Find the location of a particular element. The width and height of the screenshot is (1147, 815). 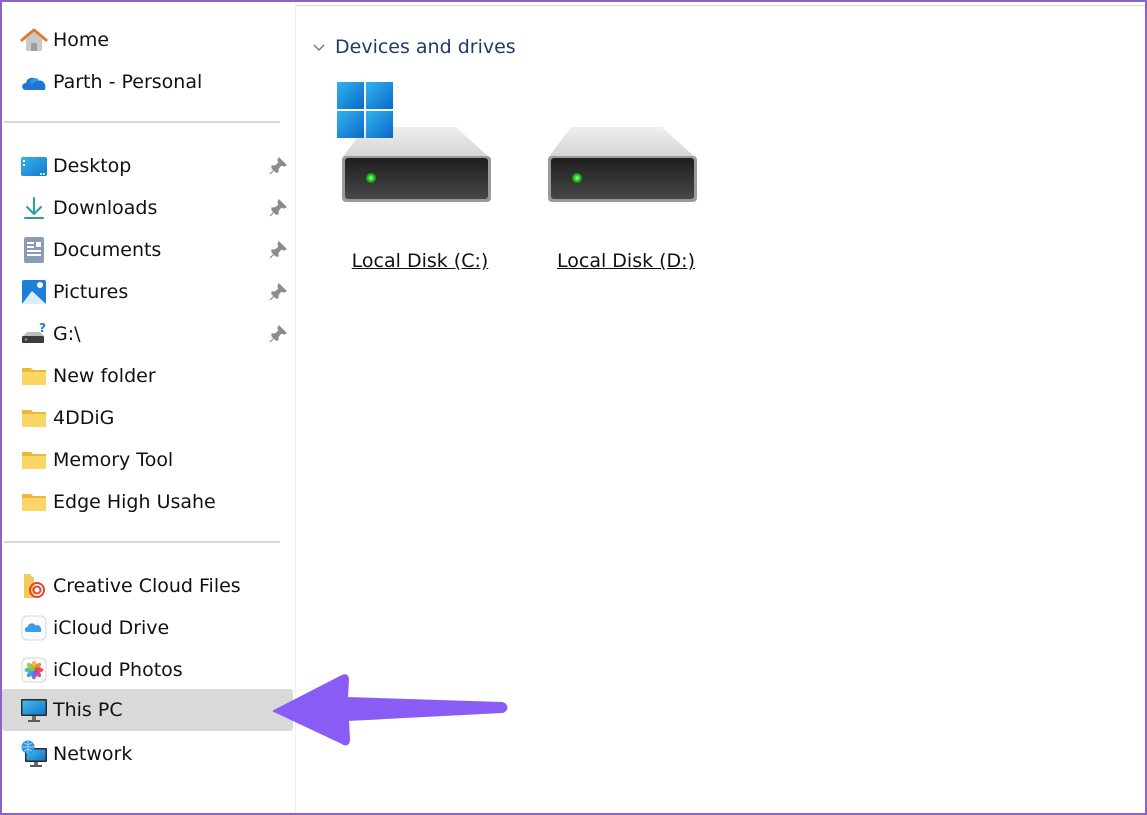

hard-drive-icon is located at coordinates (622, 164).